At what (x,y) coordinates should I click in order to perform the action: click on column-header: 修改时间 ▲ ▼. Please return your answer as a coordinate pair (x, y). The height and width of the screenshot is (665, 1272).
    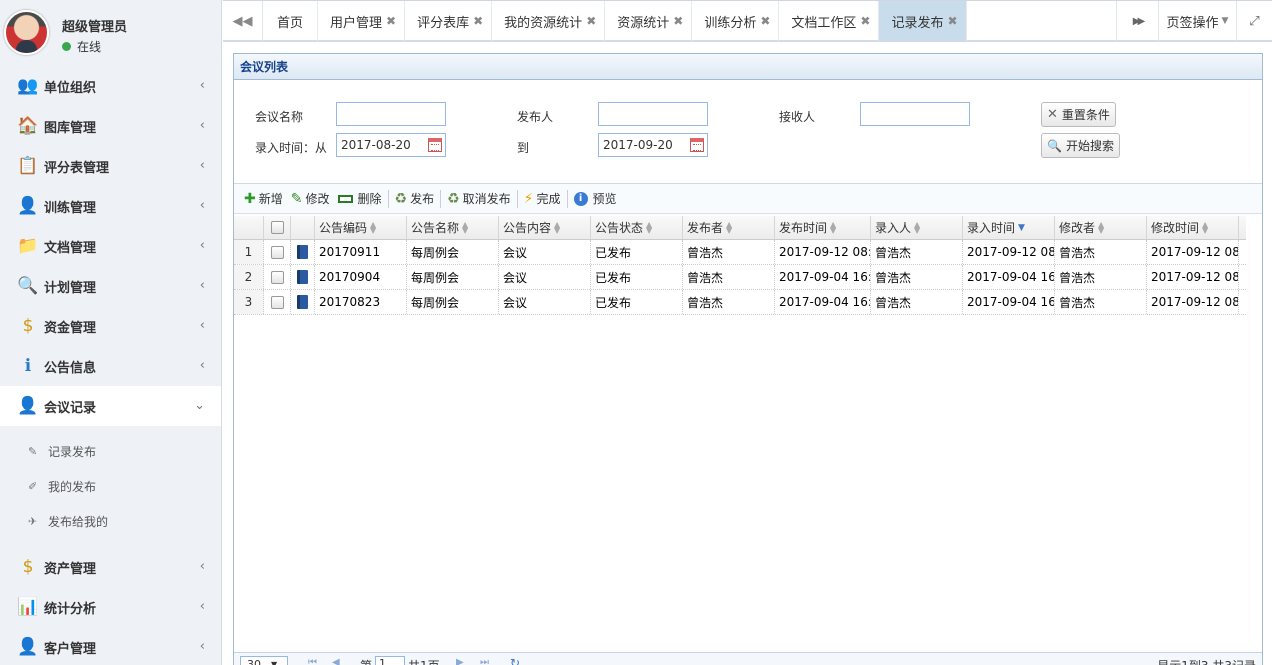
    Looking at the image, I should click on (1193, 227).